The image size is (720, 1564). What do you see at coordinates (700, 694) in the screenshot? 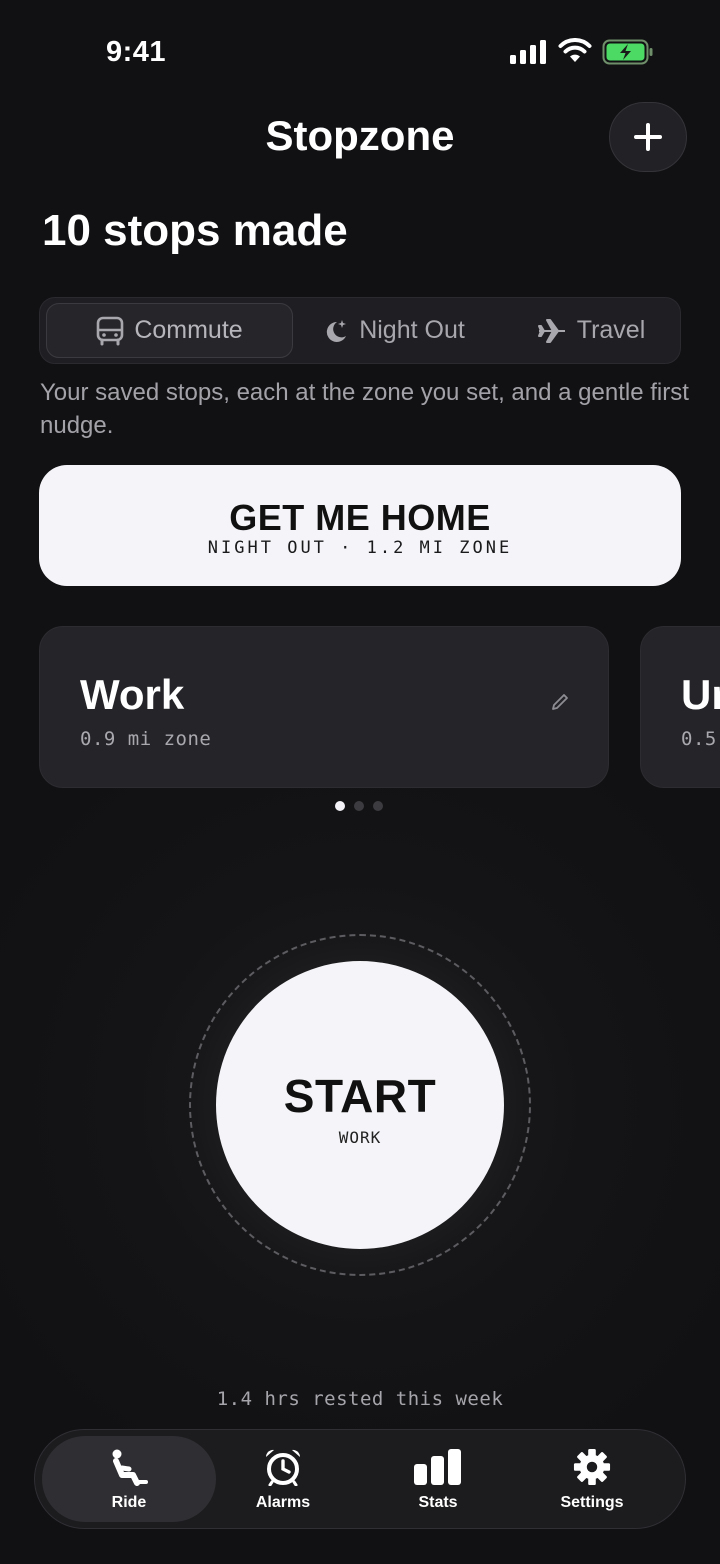
I see `stop-name: Un` at bounding box center [700, 694].